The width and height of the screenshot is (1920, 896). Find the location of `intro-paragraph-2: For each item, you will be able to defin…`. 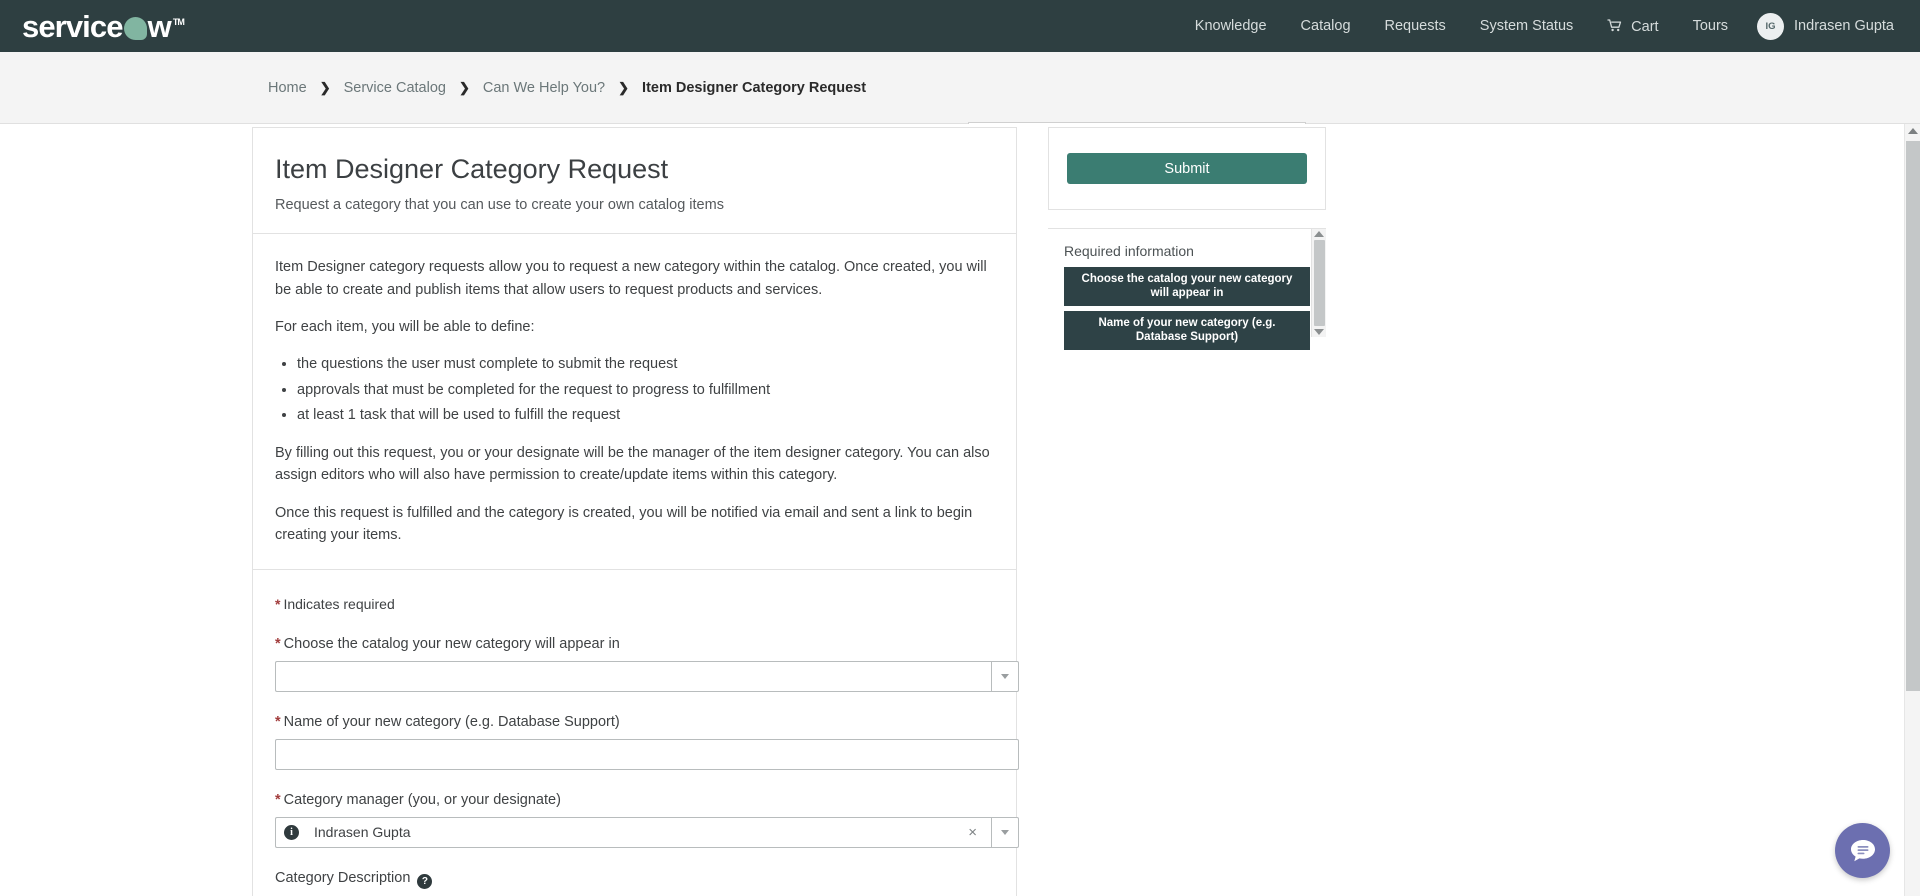

intro-paragraph-2: For each item, you will be able to defin… is located at coordinates (405, 326).